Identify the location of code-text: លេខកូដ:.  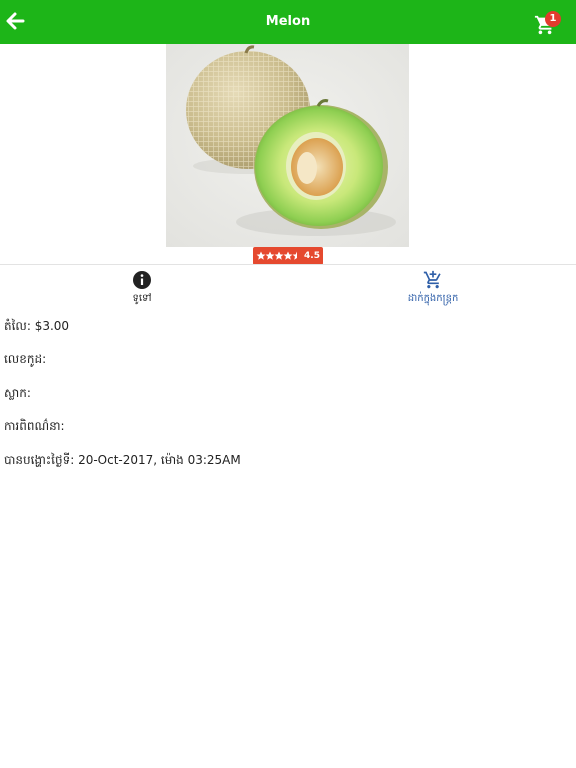
(25, 359).